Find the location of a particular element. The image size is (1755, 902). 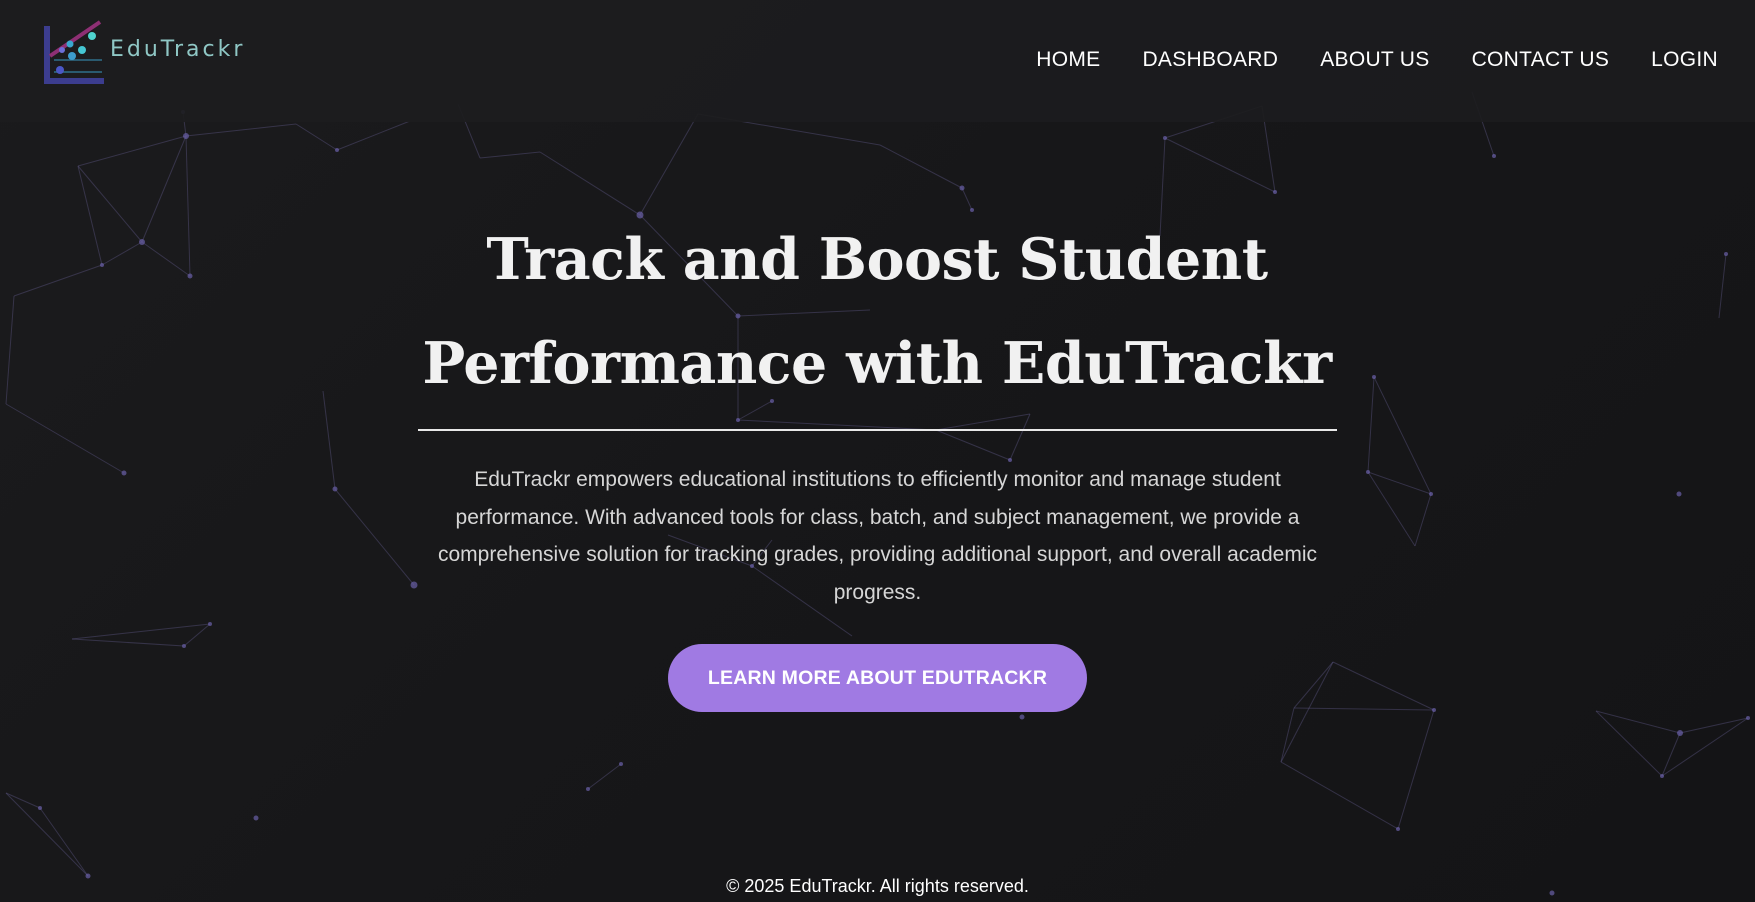

nav-item-dashboard: DASHBOARD is located at coordinates (1210, 60).